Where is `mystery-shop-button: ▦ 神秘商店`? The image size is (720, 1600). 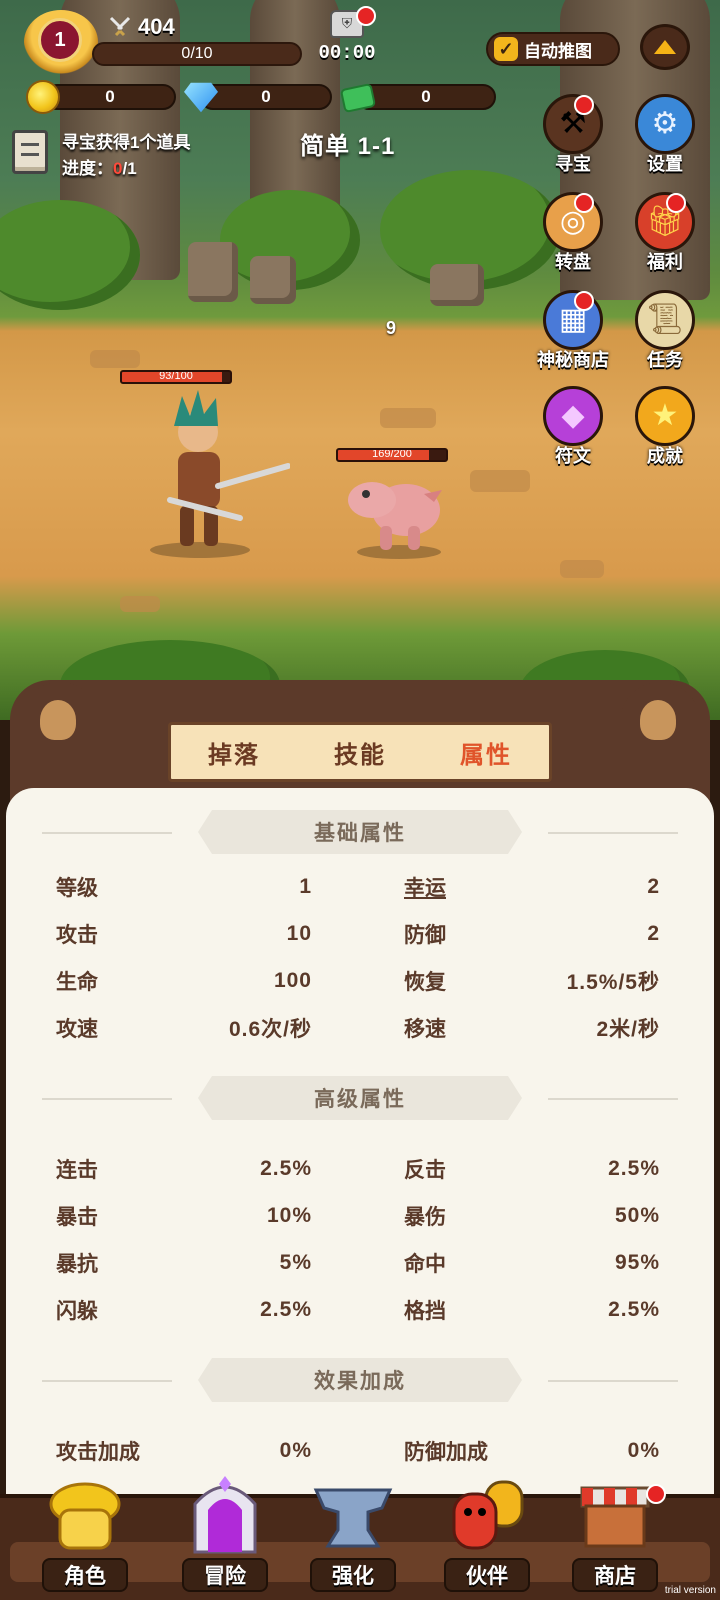 mystery-shop-button: ▦ 神秘商店 is located at coordinates (573, 331).